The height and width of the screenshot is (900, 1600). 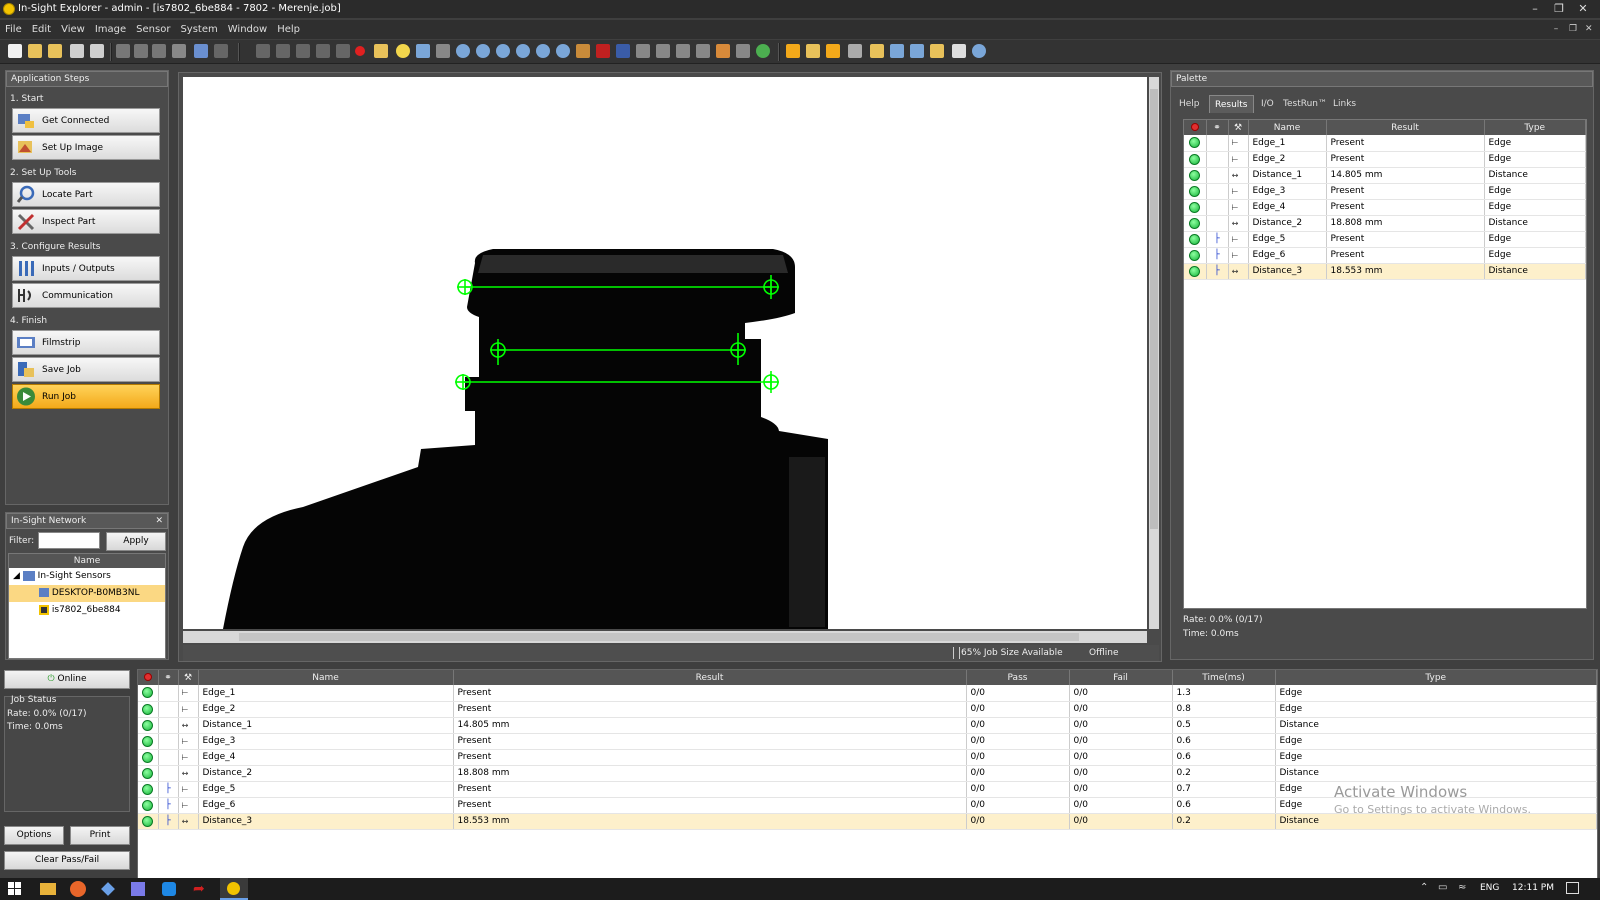 What do you see at coordinates (87, 593) in the screenshot?
I see `tree-item-desktop: DESKTOP-B0MB3NL` at bounding box center [87, 593].